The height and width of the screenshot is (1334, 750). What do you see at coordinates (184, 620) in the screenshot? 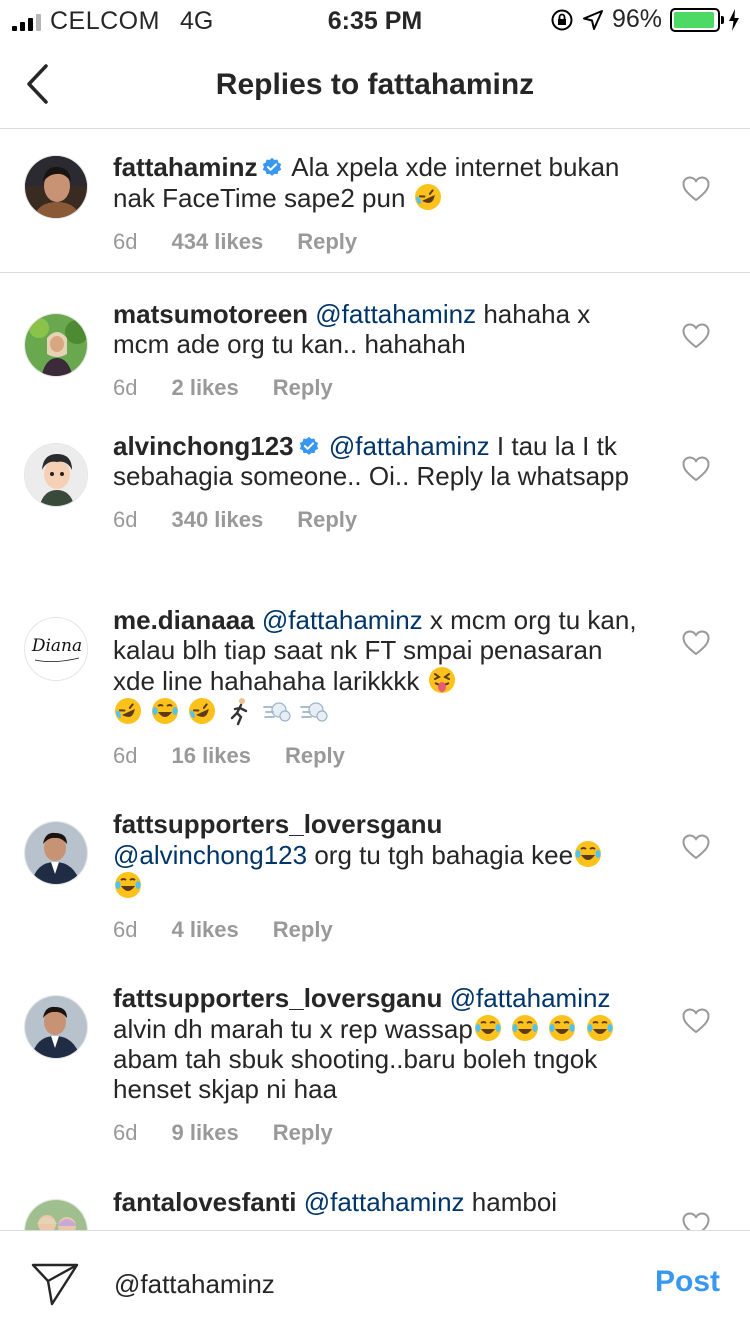
I see `comment-username: me.dianaaa` at bounding box center [184, 620].